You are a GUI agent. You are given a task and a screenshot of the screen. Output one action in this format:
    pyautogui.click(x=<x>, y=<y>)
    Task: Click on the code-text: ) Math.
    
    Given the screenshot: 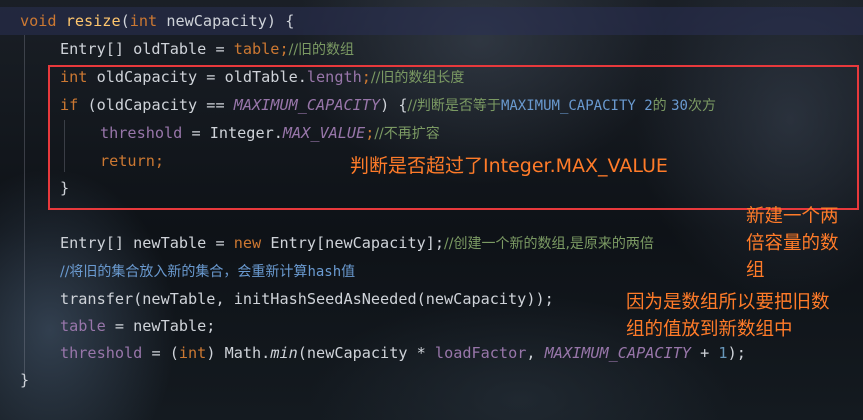 What is the action you would take?
    pyautogui.click(x=238, y=353)
    